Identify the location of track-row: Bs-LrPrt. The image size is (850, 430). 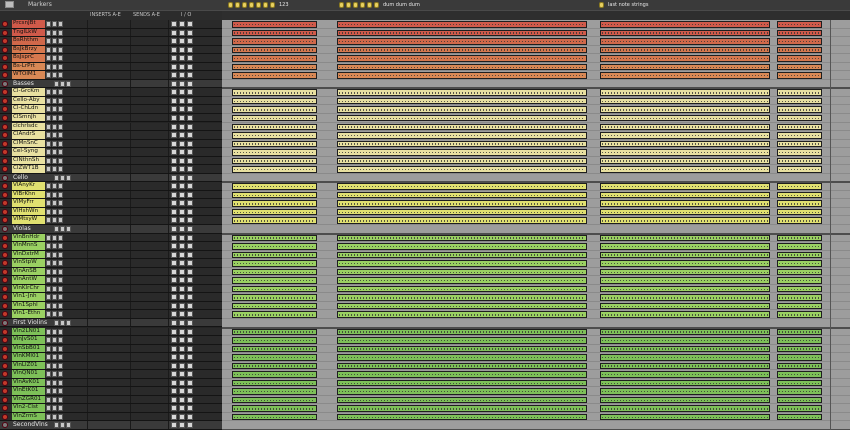
(111, 67).